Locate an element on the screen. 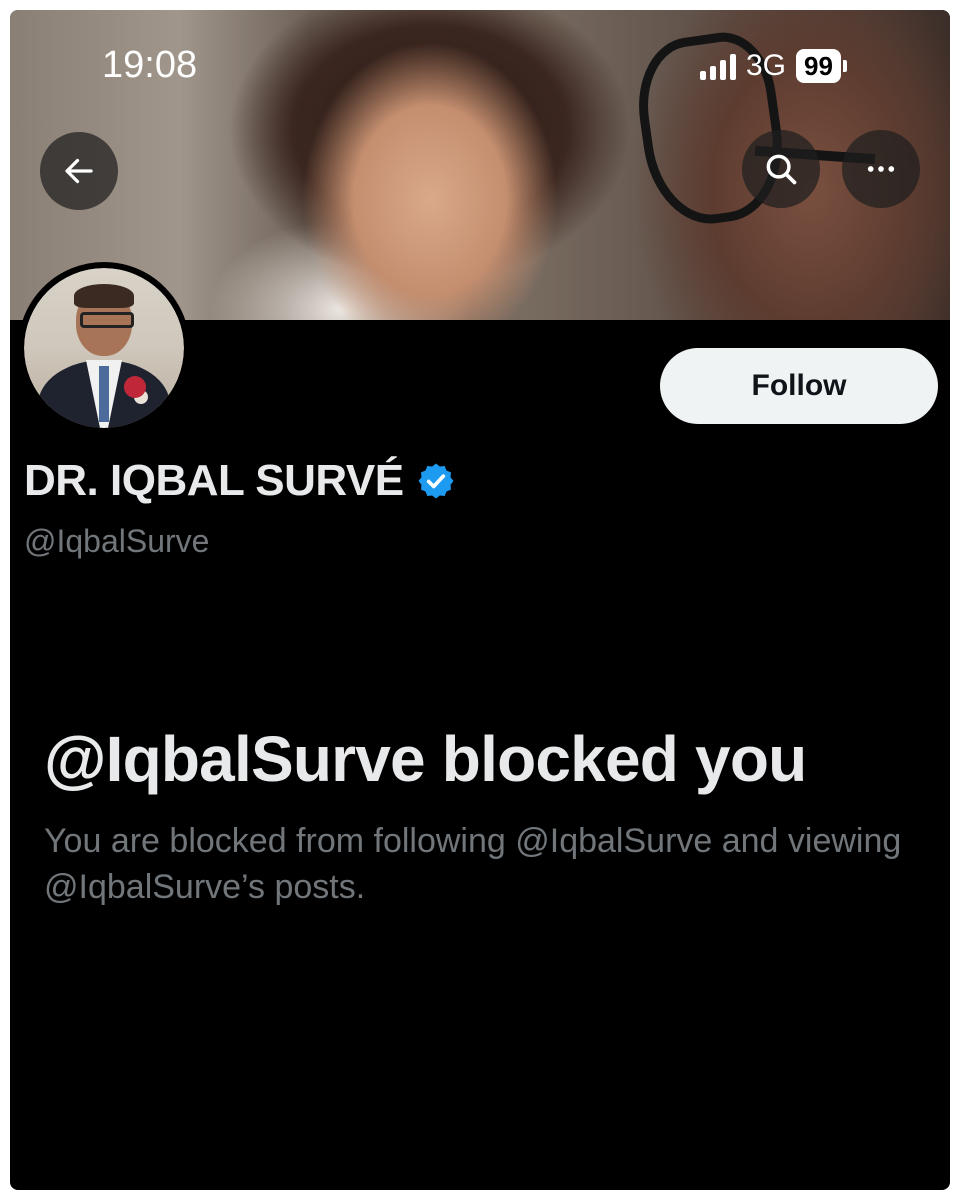 The width and height of the screenshot is (960, 1200). follow-button: Follow is located at coordinates (799, 386).